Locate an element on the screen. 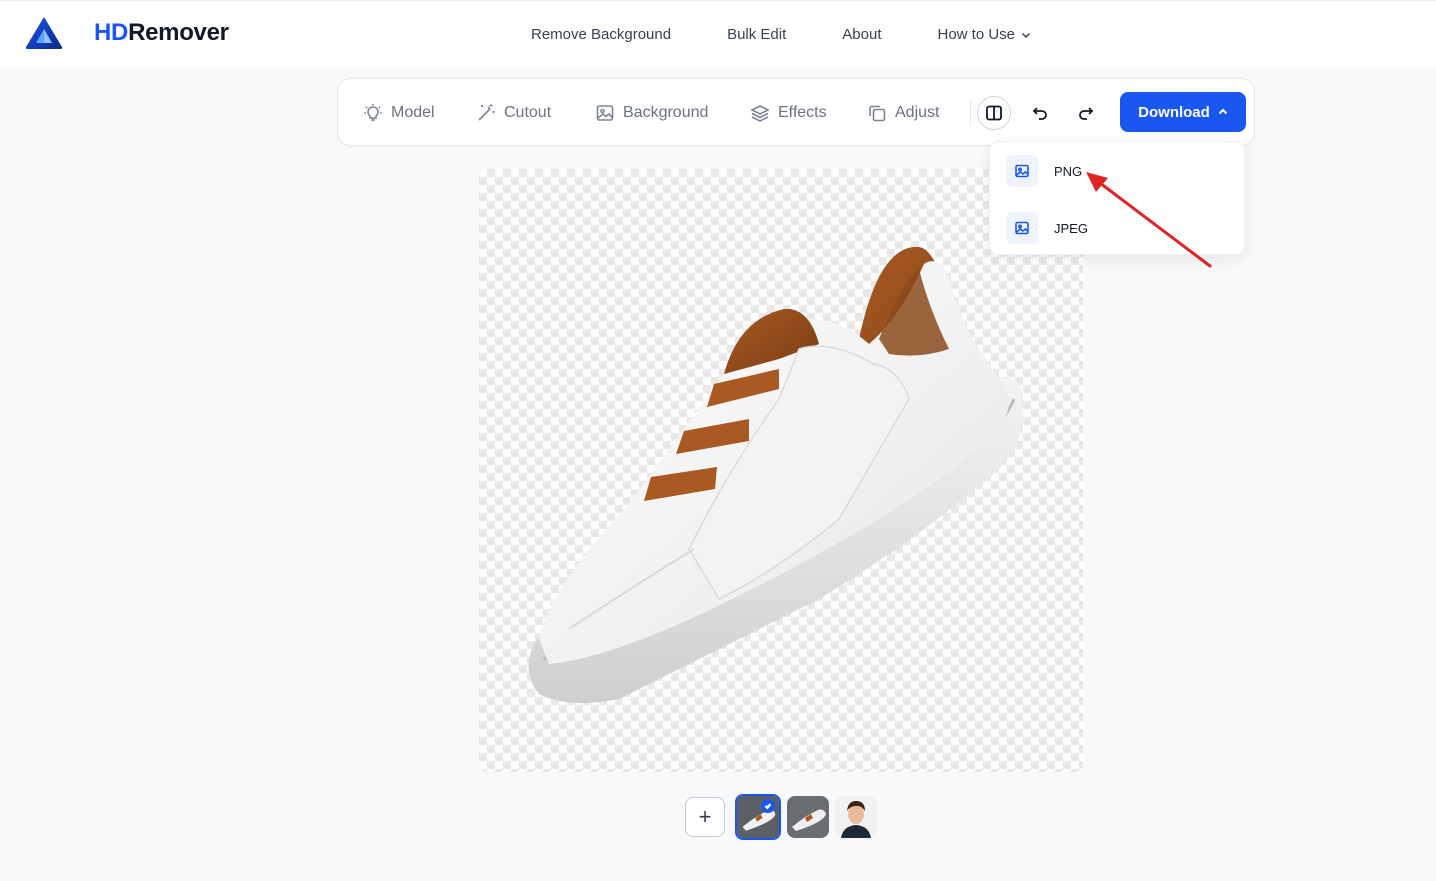  chevron-down-icon is located at coordinates (1026, 35).